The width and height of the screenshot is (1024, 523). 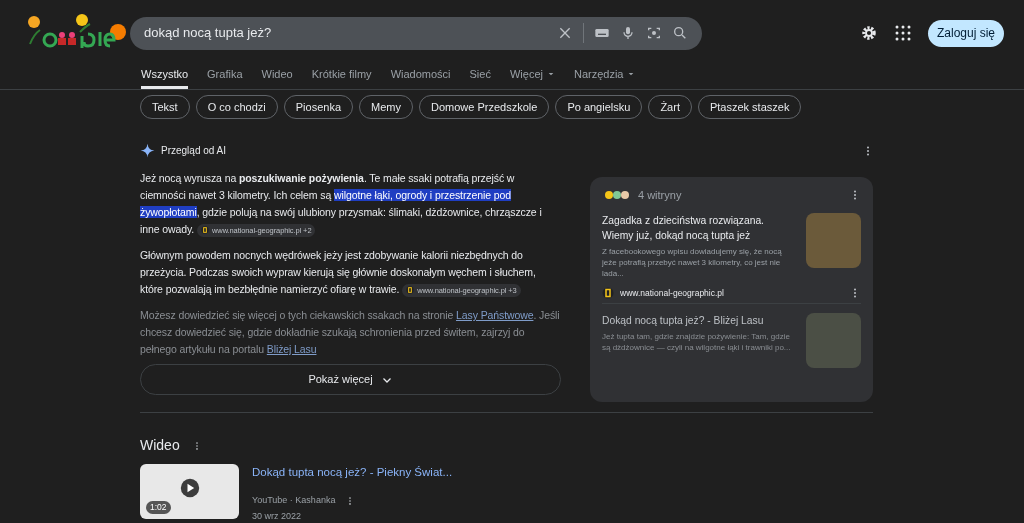 I want to click on search-tab: Więcej, so click(x=532, y=77).